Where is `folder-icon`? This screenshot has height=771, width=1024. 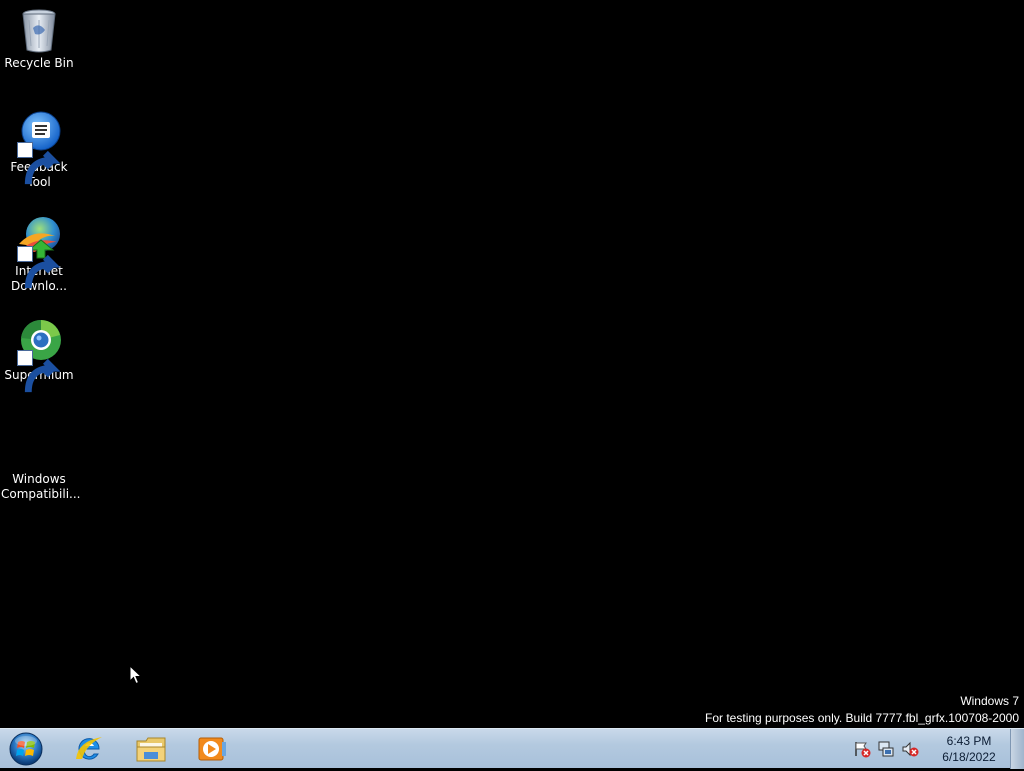 folder-icon is located at coordinates (151, 749).